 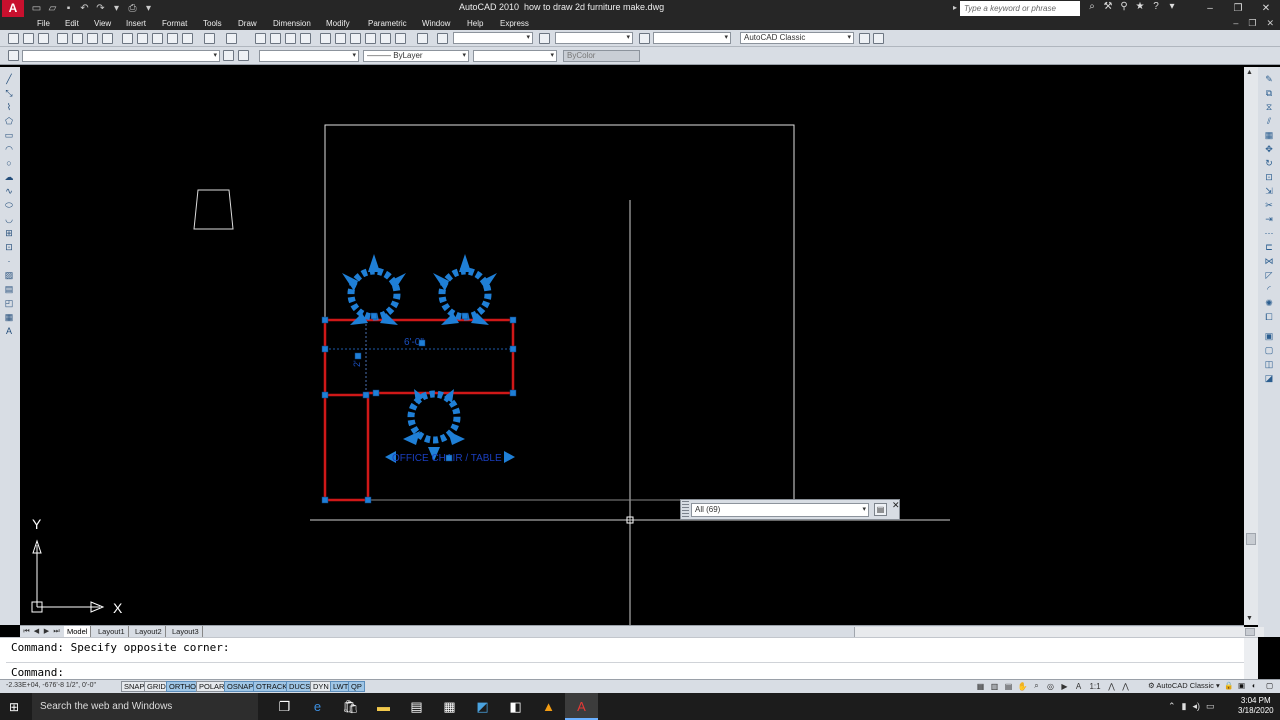 I want to click on tab-model: Model, so click(x=78, y=631).